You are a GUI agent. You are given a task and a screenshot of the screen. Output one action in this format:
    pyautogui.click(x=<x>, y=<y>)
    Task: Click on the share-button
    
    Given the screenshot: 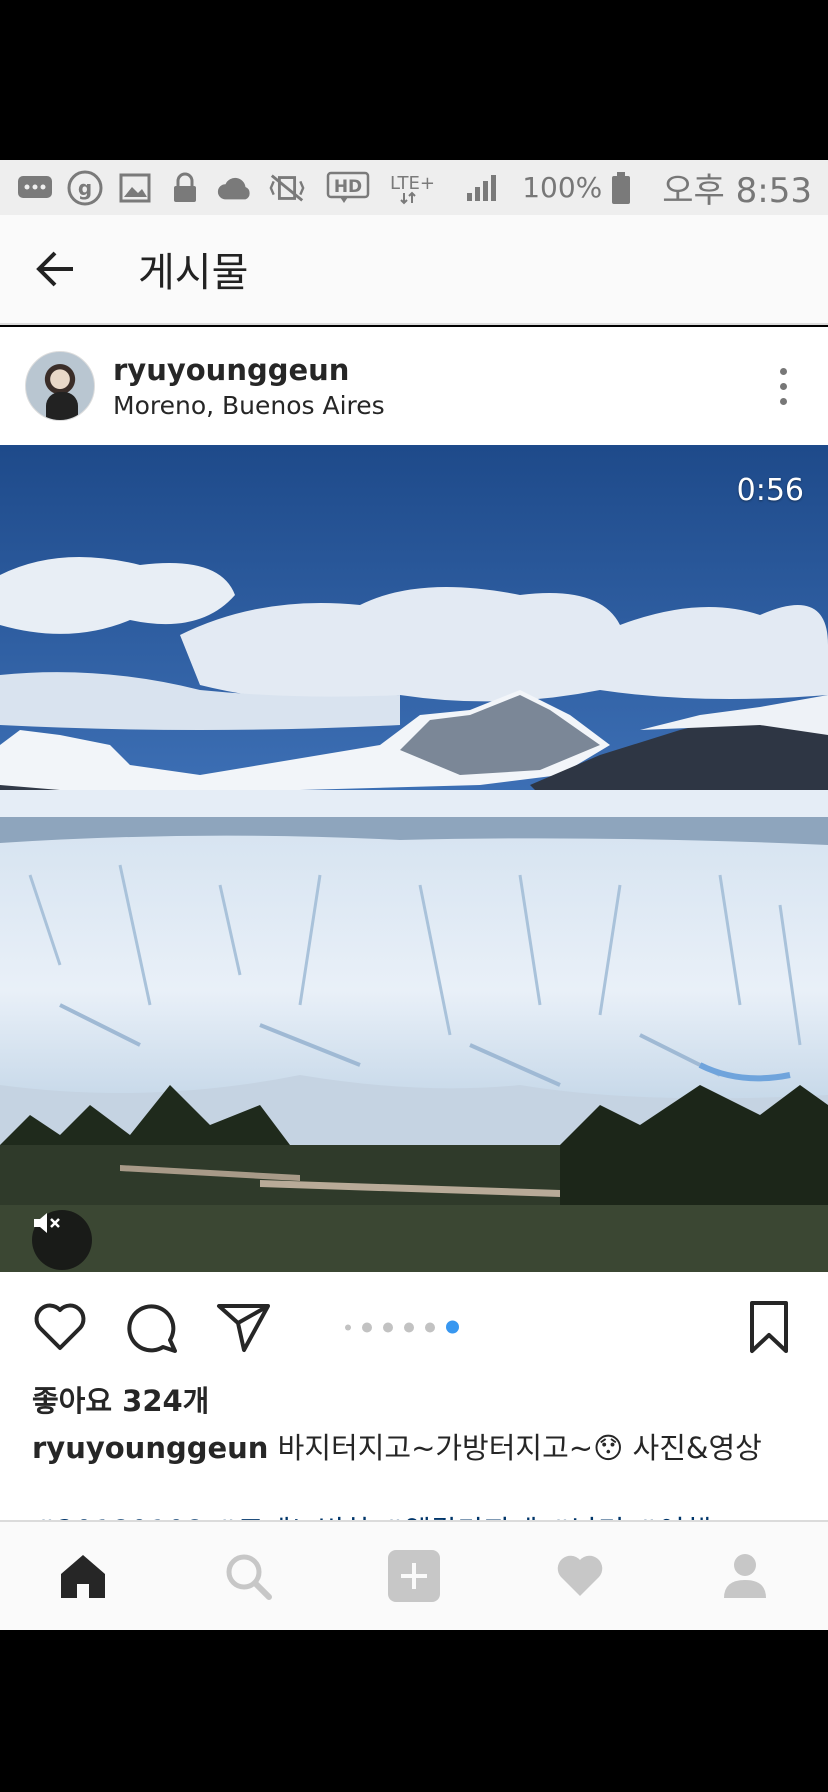 What is the action you would take?
    pyautogui.click(x=244, y=1327)
    